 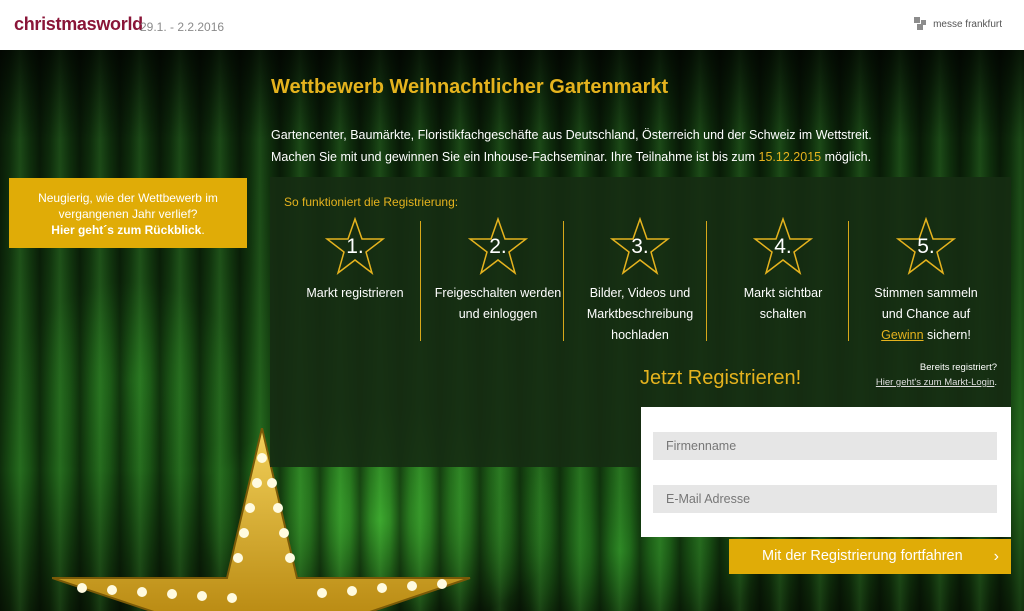 I want to click on messe-frankfurt-logo: messe frankfurt, so click(x=958, y=24).